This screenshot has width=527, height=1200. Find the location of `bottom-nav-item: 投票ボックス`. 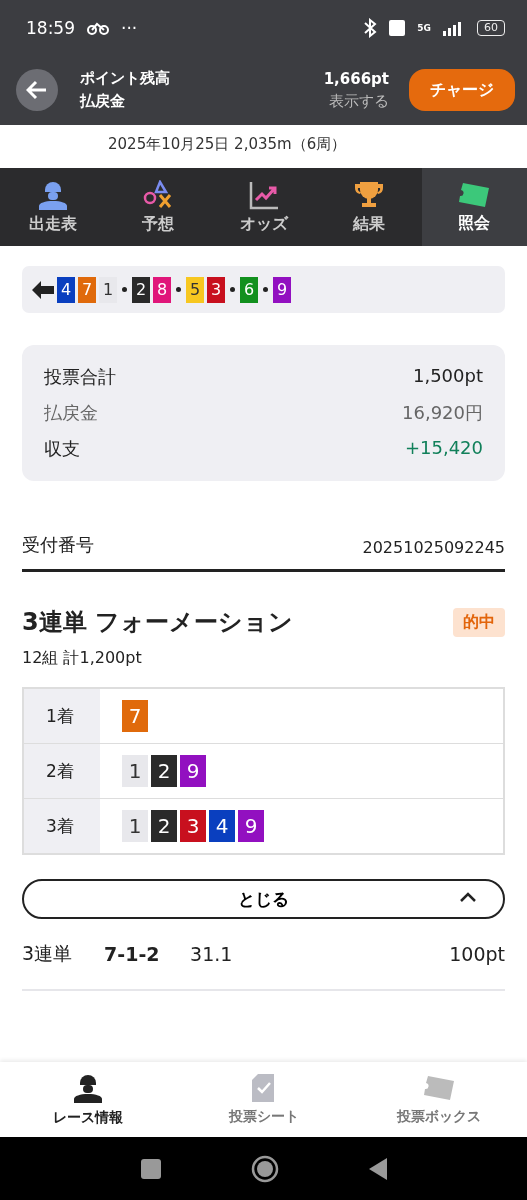

bottom-nav-item: 投票ボックス is located at coordinates (439, 1099).